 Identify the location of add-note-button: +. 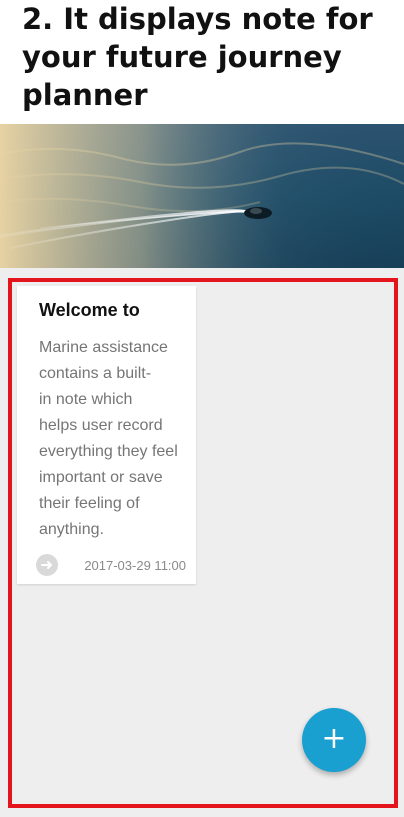
(334, 740).